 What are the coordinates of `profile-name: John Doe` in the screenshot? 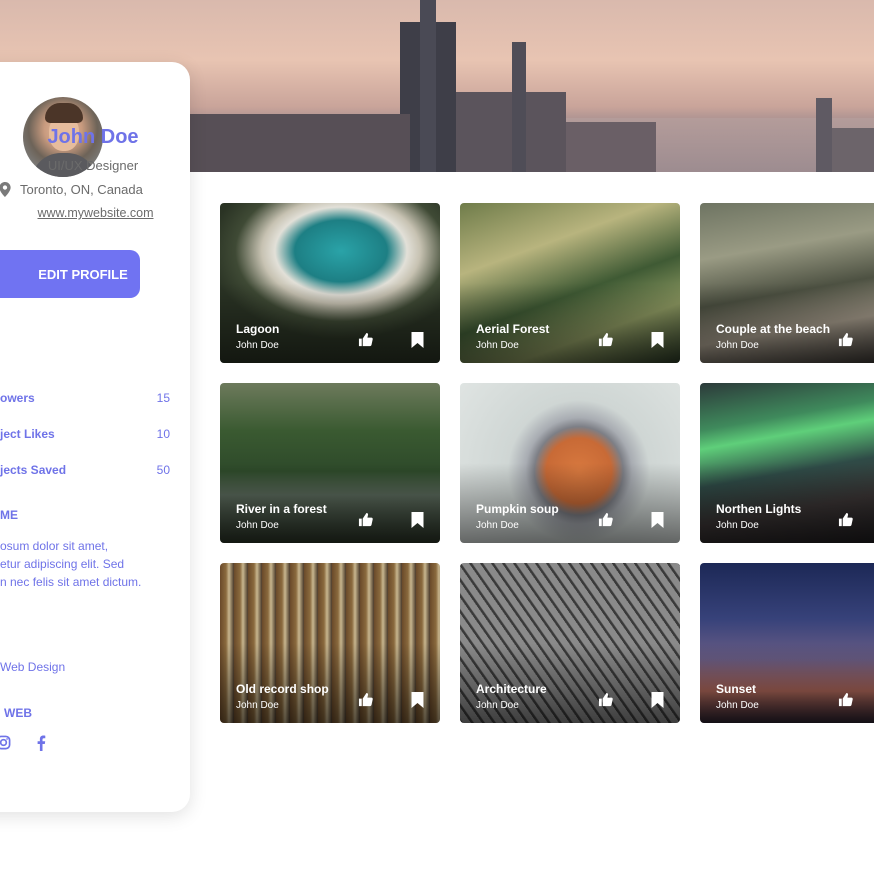 It's located at (93, 137).